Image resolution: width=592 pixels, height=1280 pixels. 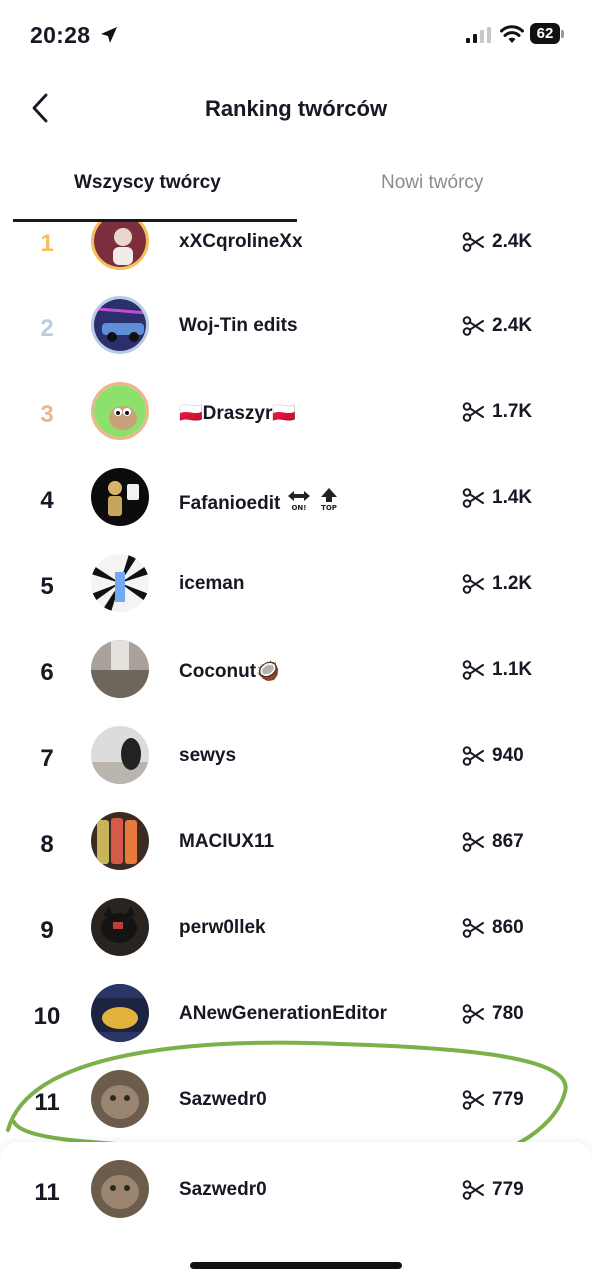 What do you see at coordinates (298, 507) in the screenshot?
I see `svg-text: ON!` at bounding box center [298, 507].